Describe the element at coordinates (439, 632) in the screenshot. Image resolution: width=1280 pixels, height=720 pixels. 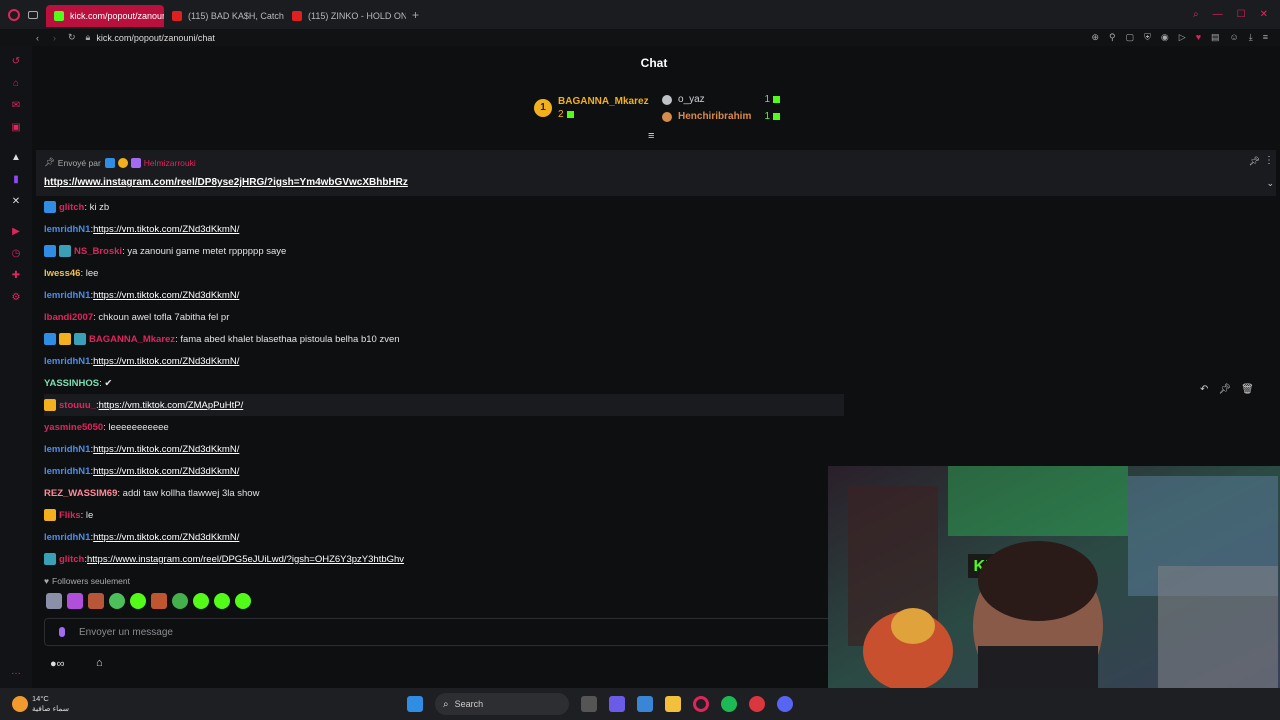
I see `message-input: Envoyer un message` at that location.